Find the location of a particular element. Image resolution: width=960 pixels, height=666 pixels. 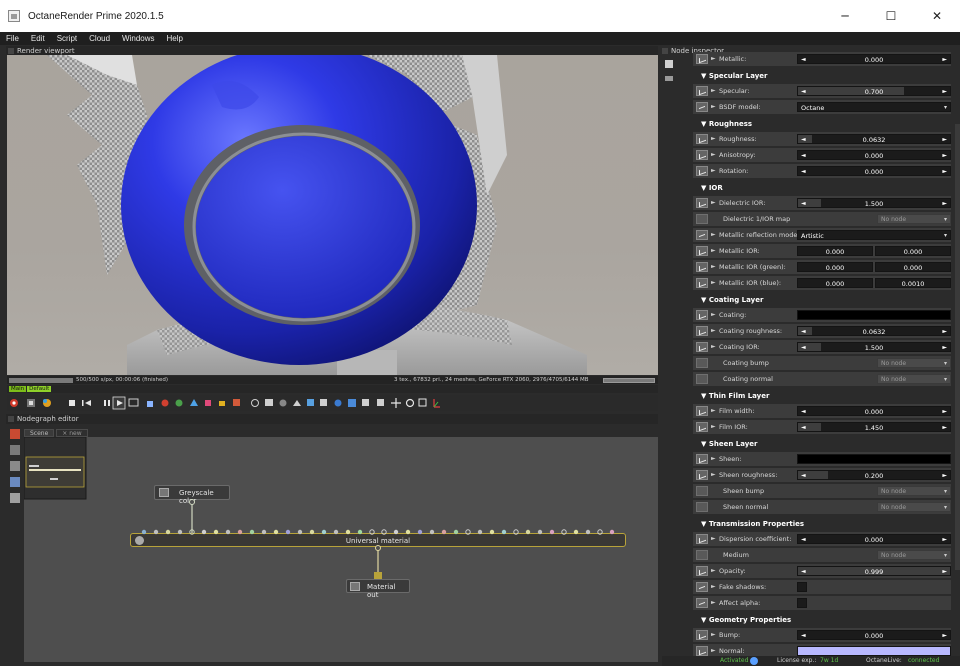

node-material-out: Material out is located at coordinates (378, 589).